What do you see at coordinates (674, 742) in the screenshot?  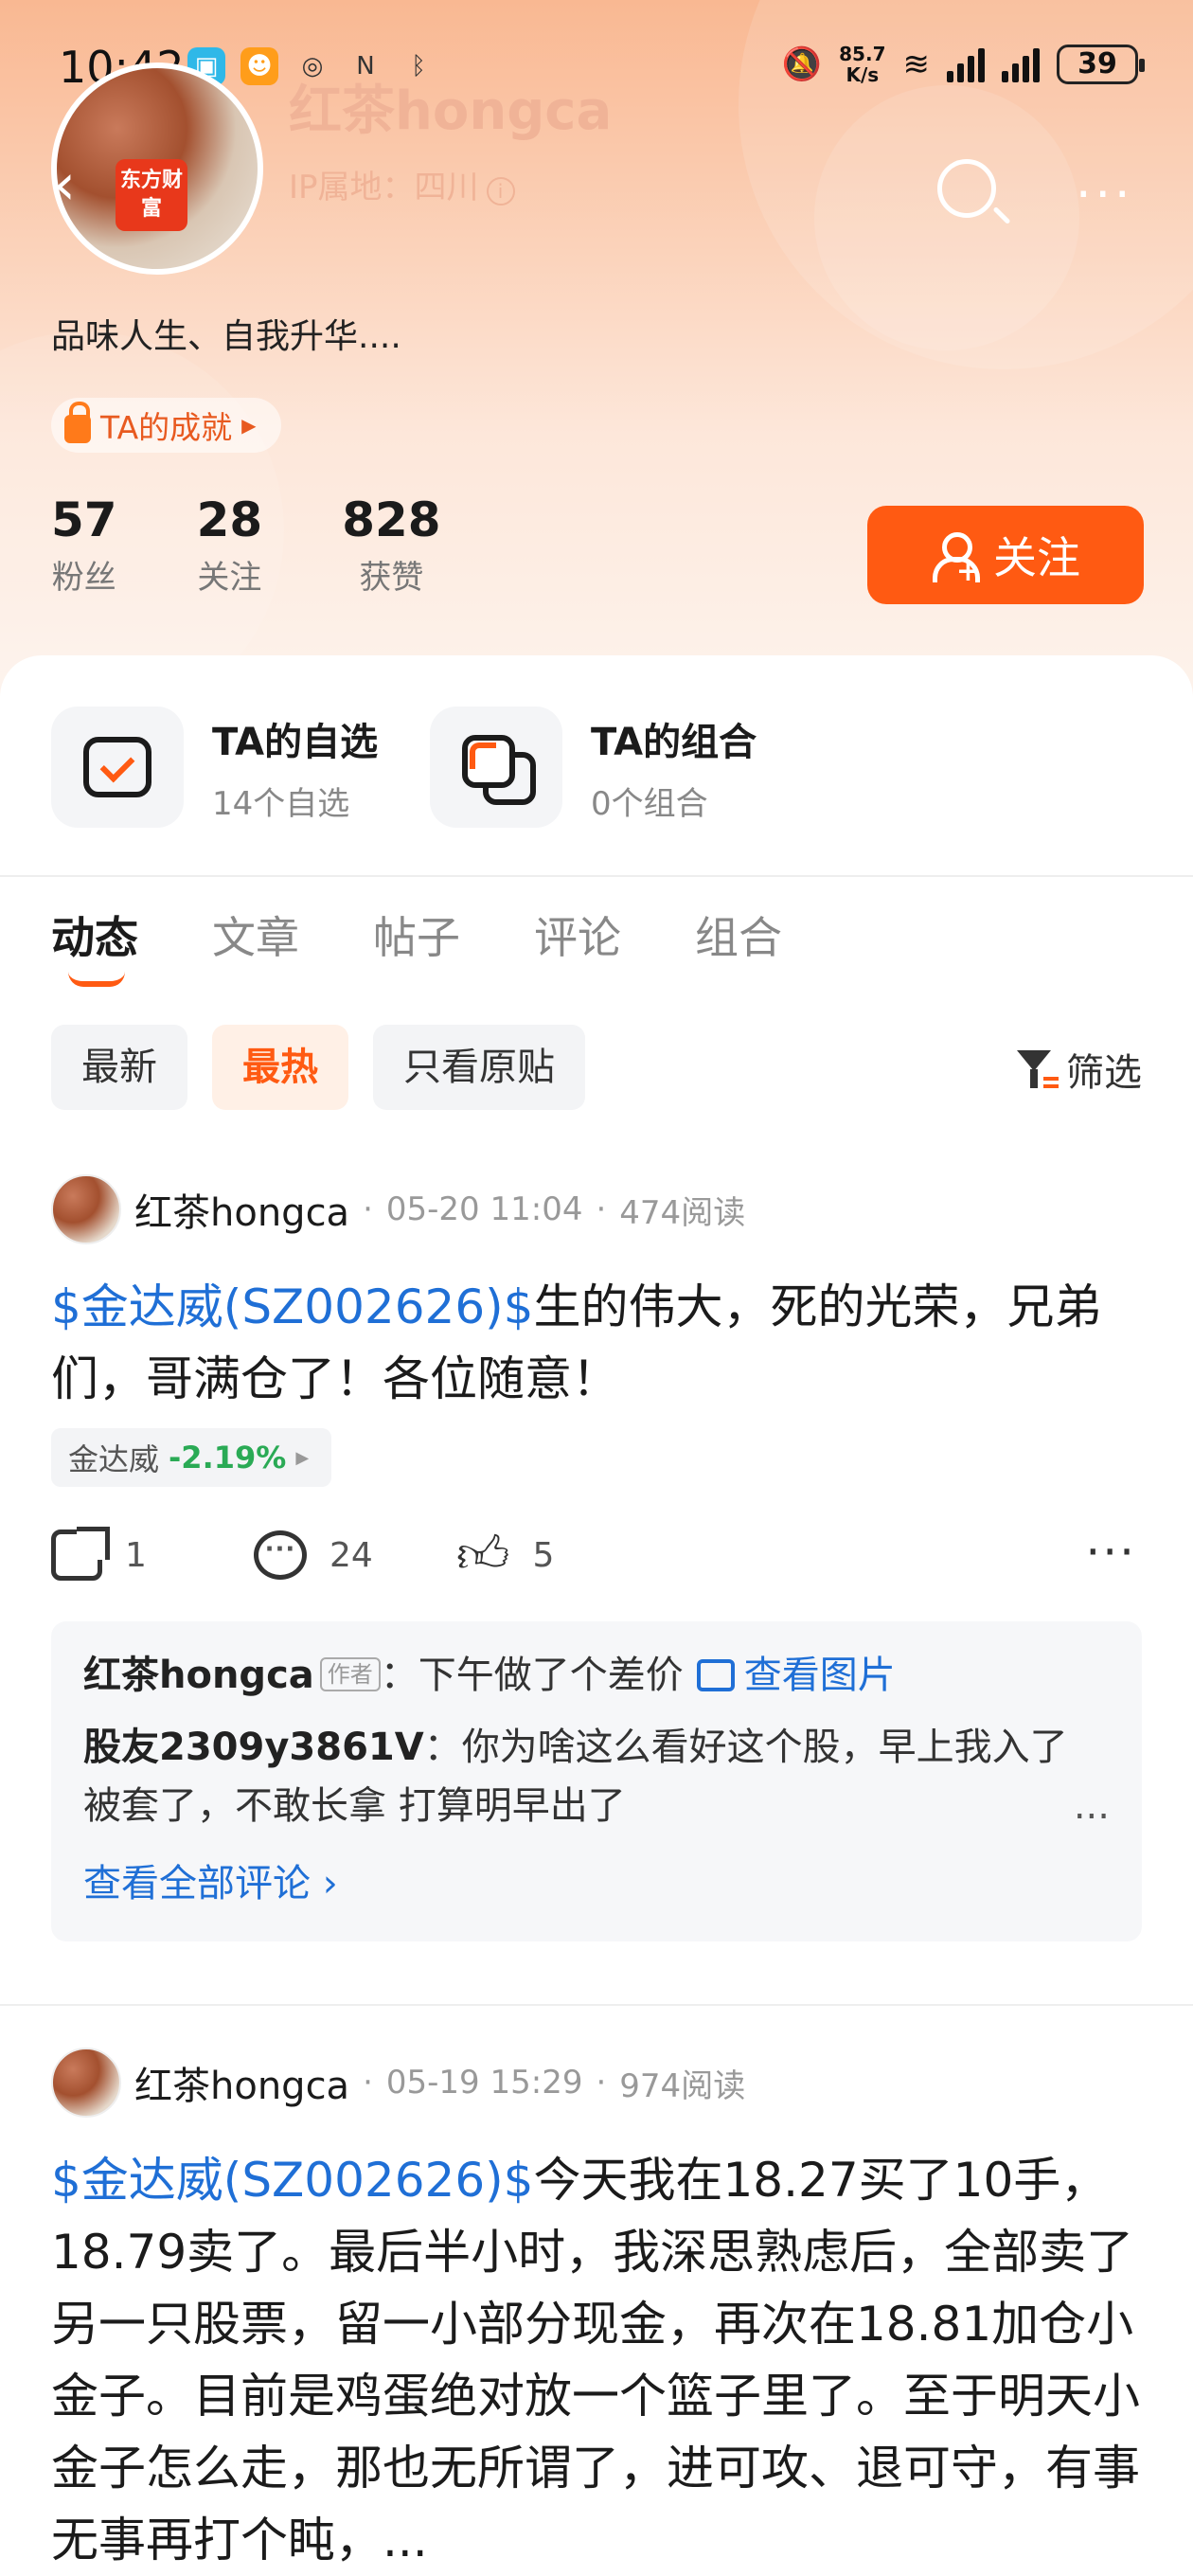 I see `portfolio-title: TA的组合` at bounding box center [674, 742].